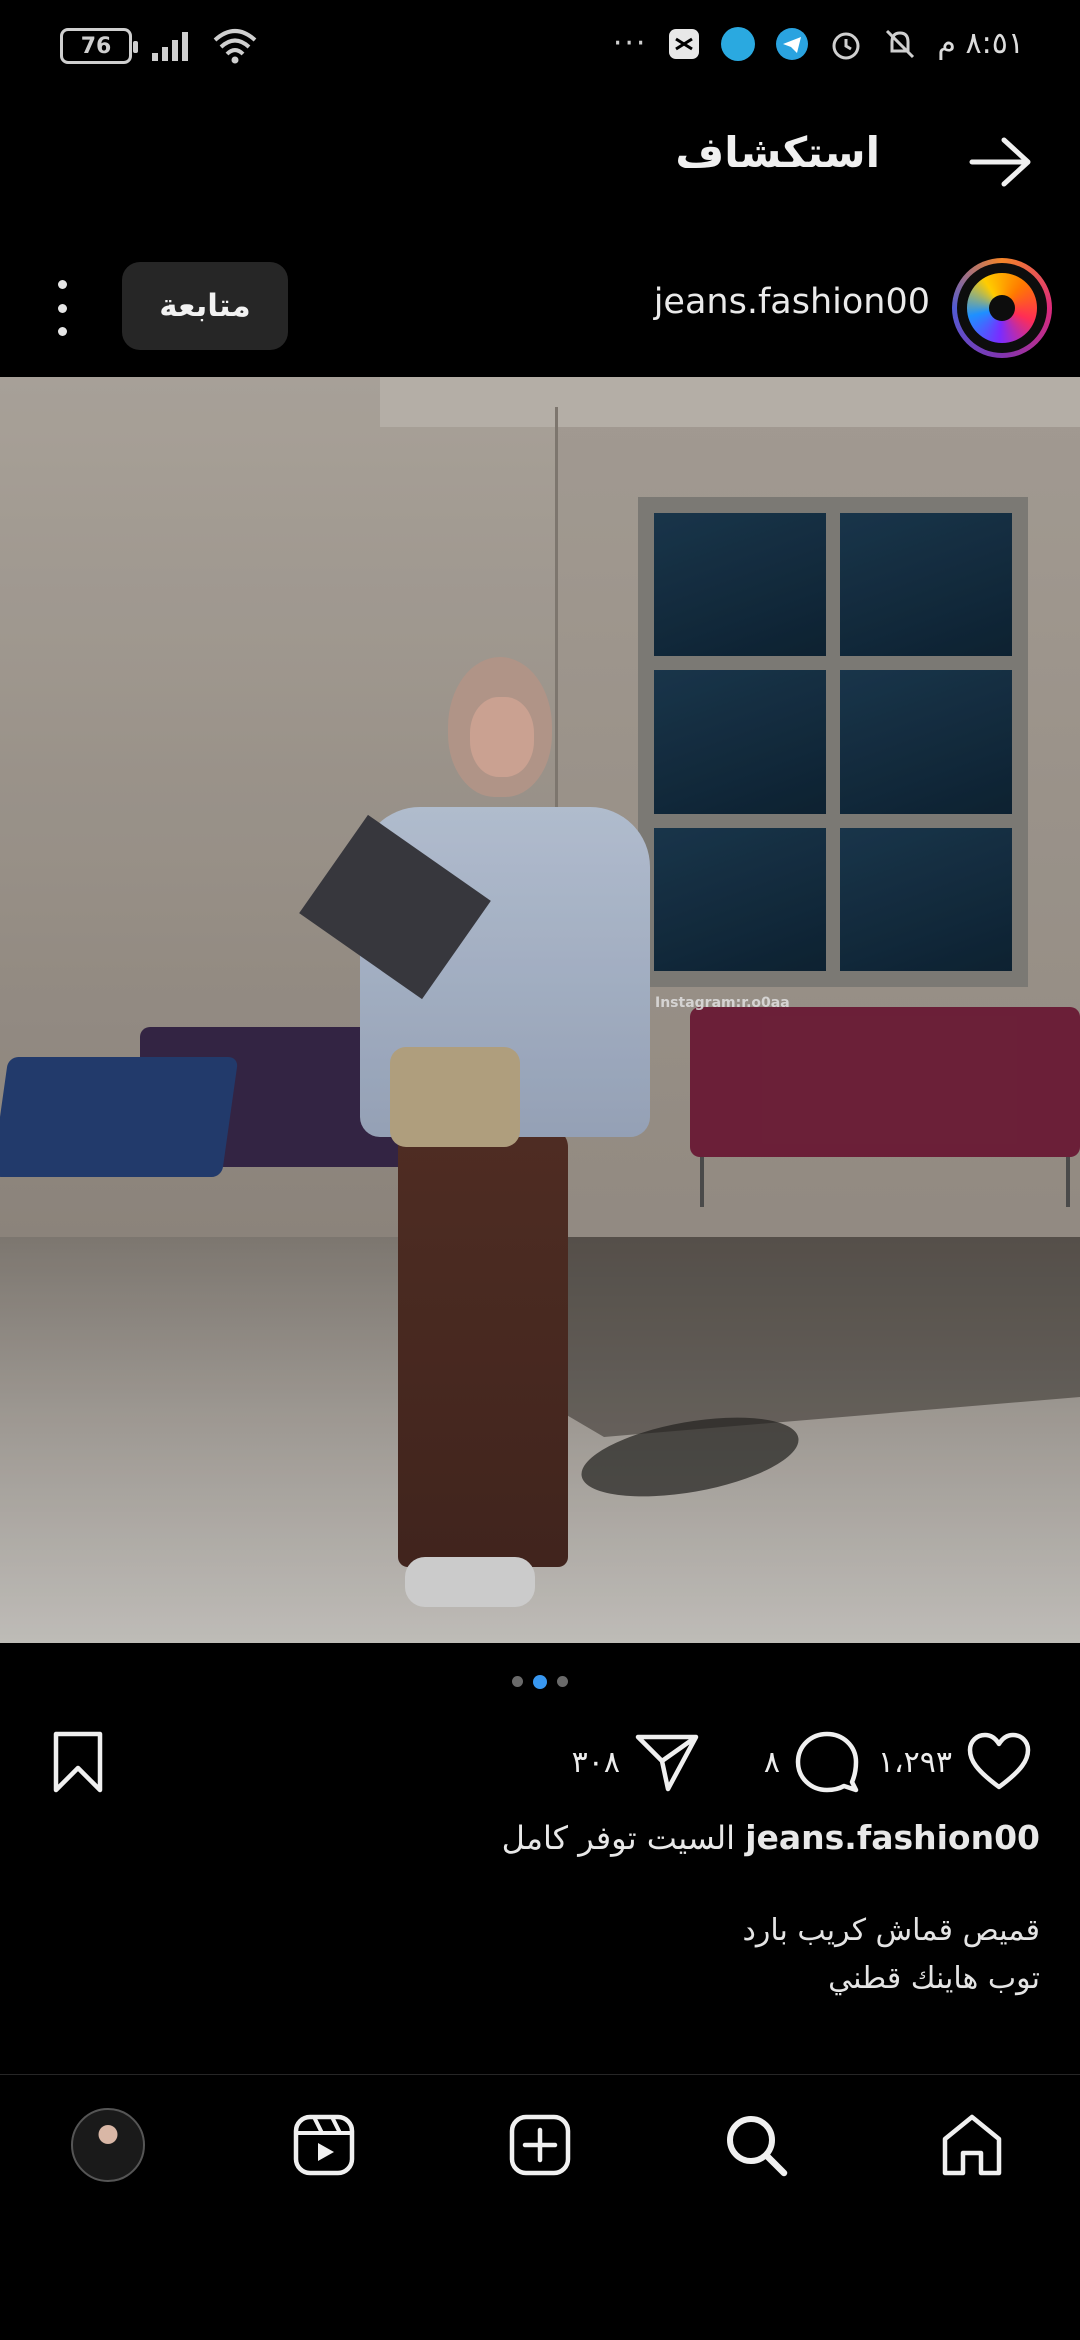 This screenshot has height=2340, width=1080. Describe the element at coordinates (596, 1762) in the screenshot. I see `share-count: ٣٠٨` at that location.